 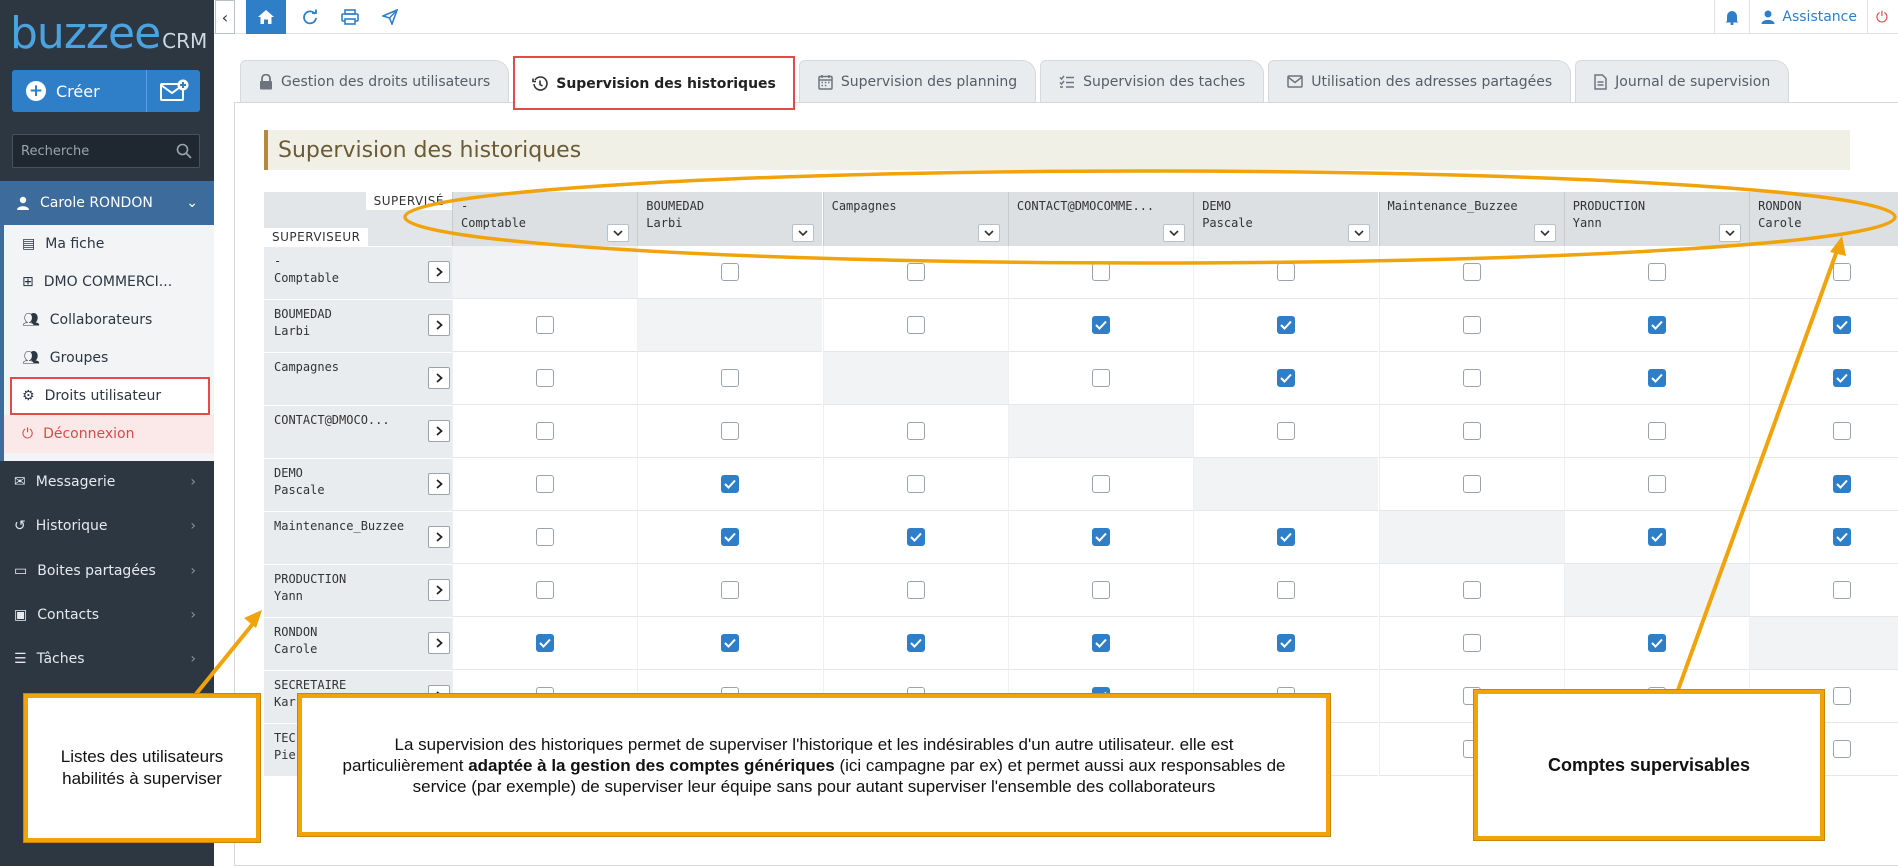 I want to click on column-header: DEMO Pascale, so click(x=1286, y=219).